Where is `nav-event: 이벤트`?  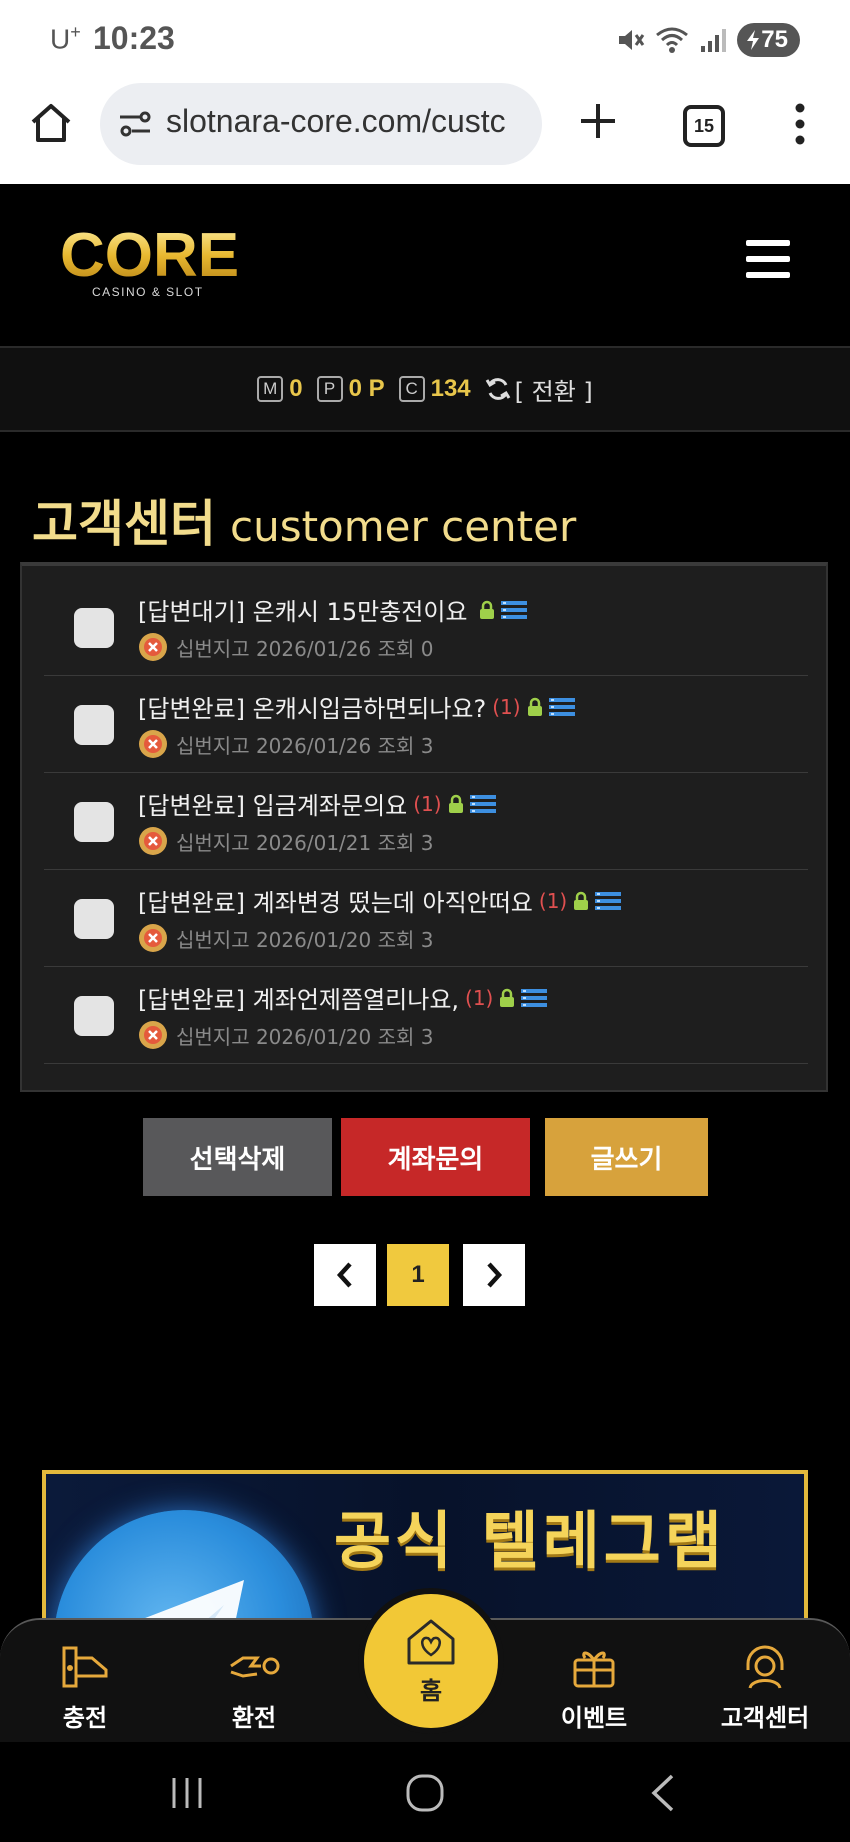 nav-event: 이벤트 is located at coordinates (594, 1686).